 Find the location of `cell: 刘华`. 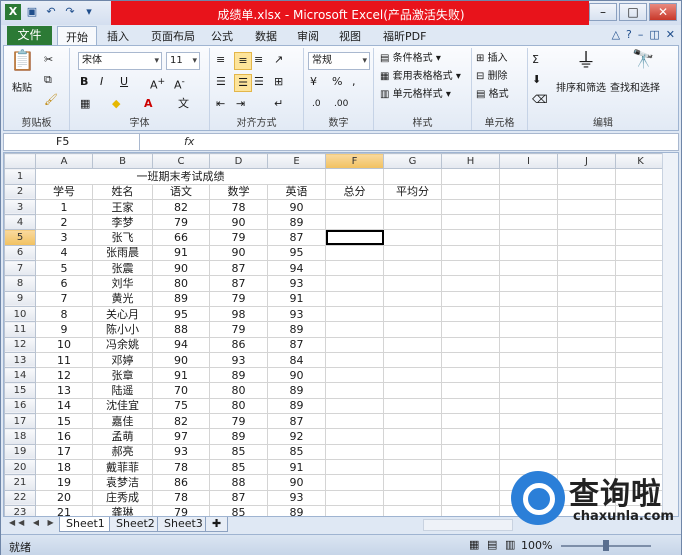

cell: 刘华 is located at coordinates (122, 283).